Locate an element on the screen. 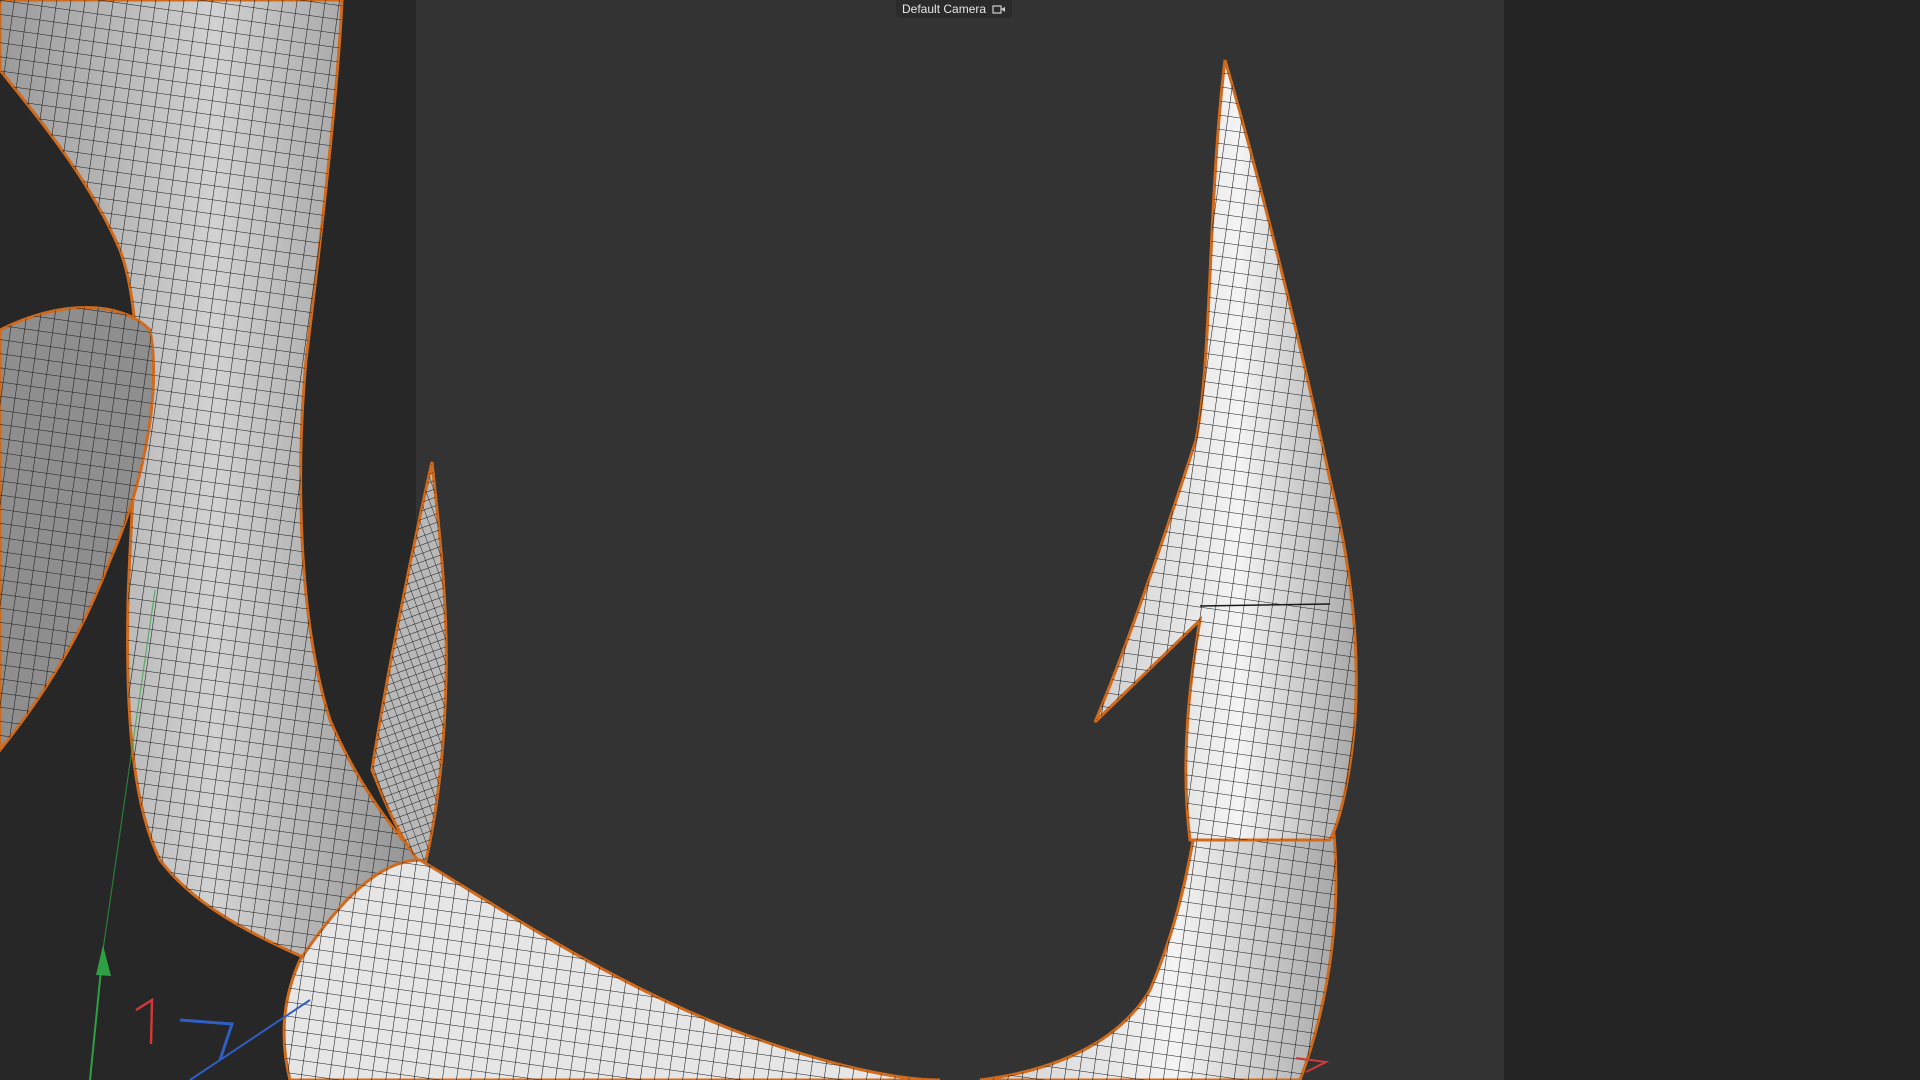 Image resolution: width=1920 pixels, height=1080 pixels. camera-label: Default Camera is located at coordinates (954, 9).